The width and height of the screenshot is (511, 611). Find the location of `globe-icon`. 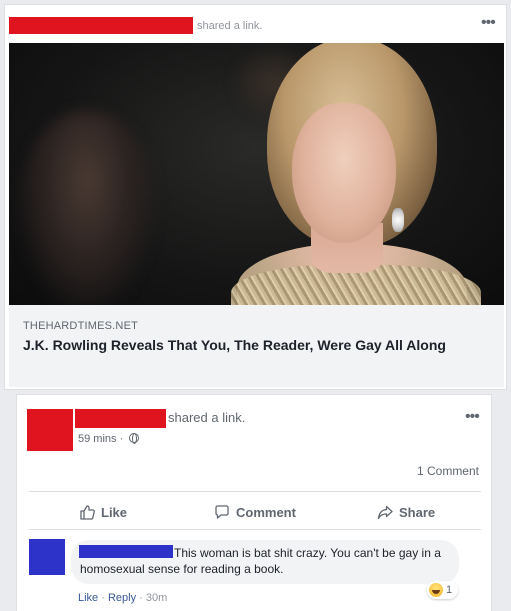

globe-icon is located at coordinates (134, 438).